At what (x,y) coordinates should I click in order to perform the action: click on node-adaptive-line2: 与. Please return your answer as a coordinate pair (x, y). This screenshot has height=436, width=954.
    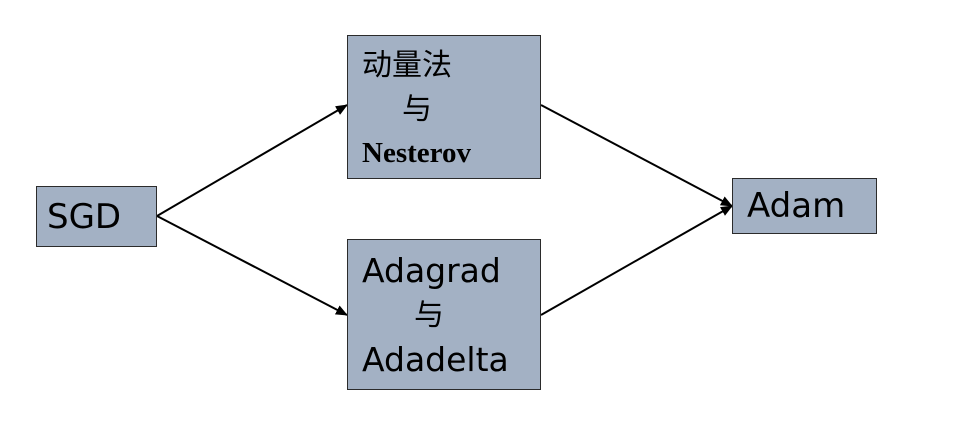
    Looking at the image, I should click on (429, 315).